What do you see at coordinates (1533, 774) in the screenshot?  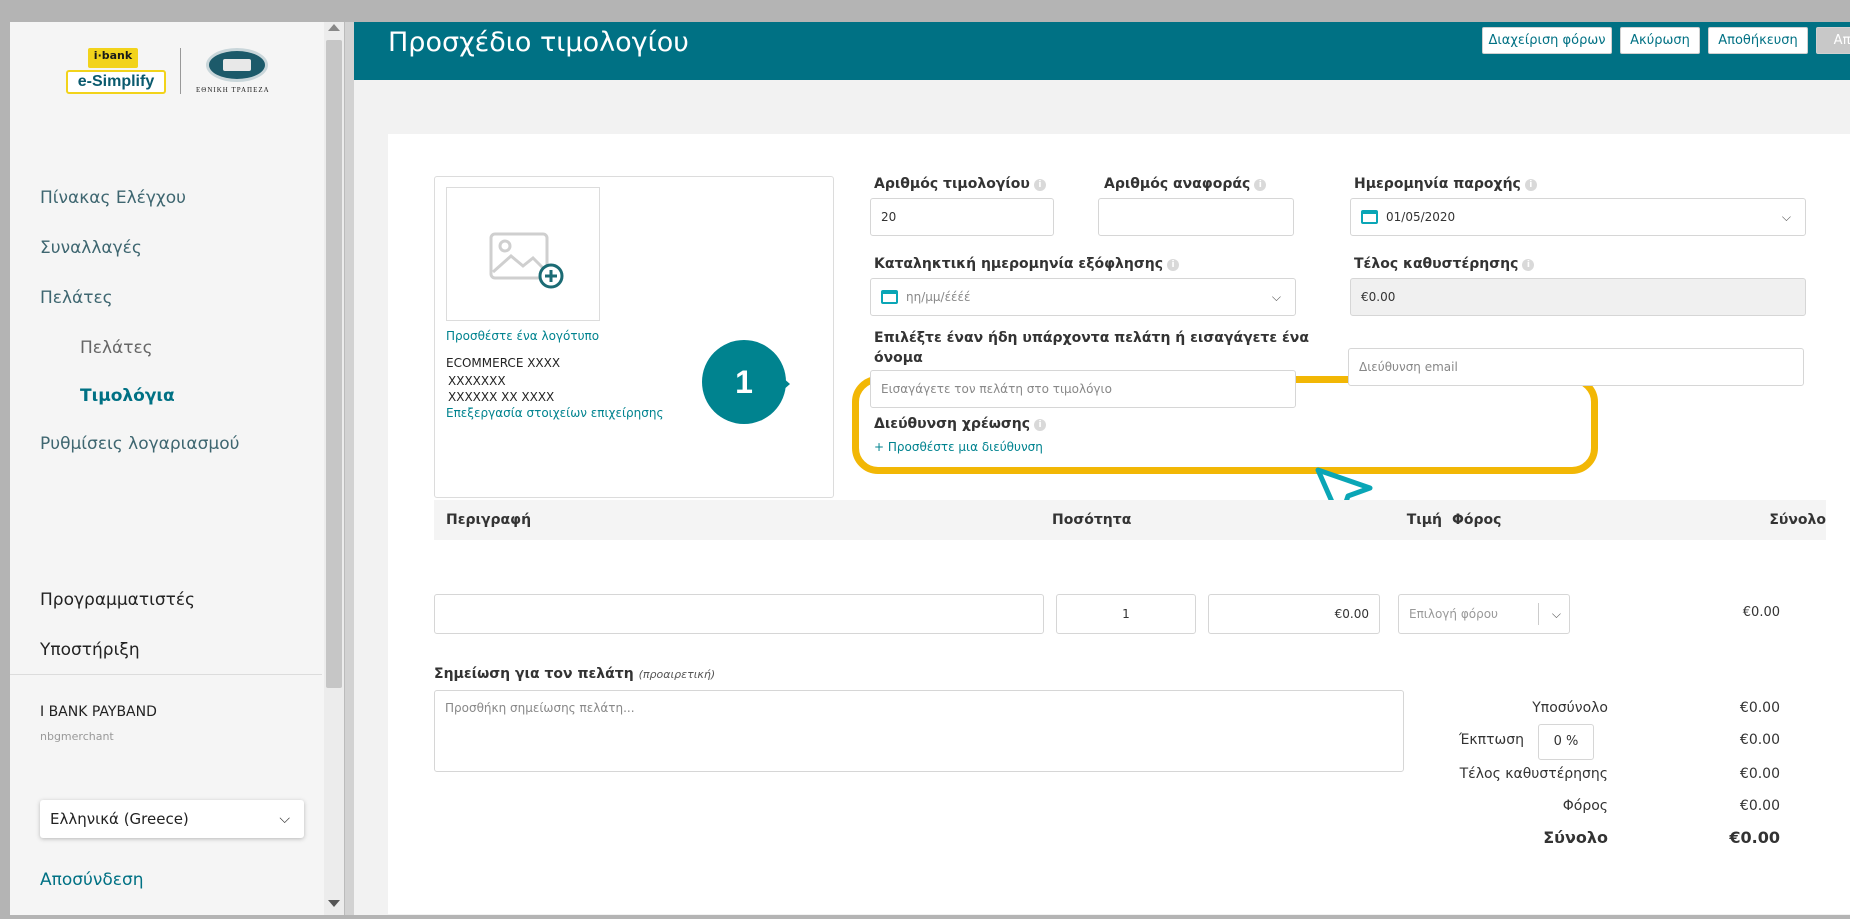 I see `summary-late-fee-label: Τέλος καθυστέρησης` at bounding box center [1533, 774].